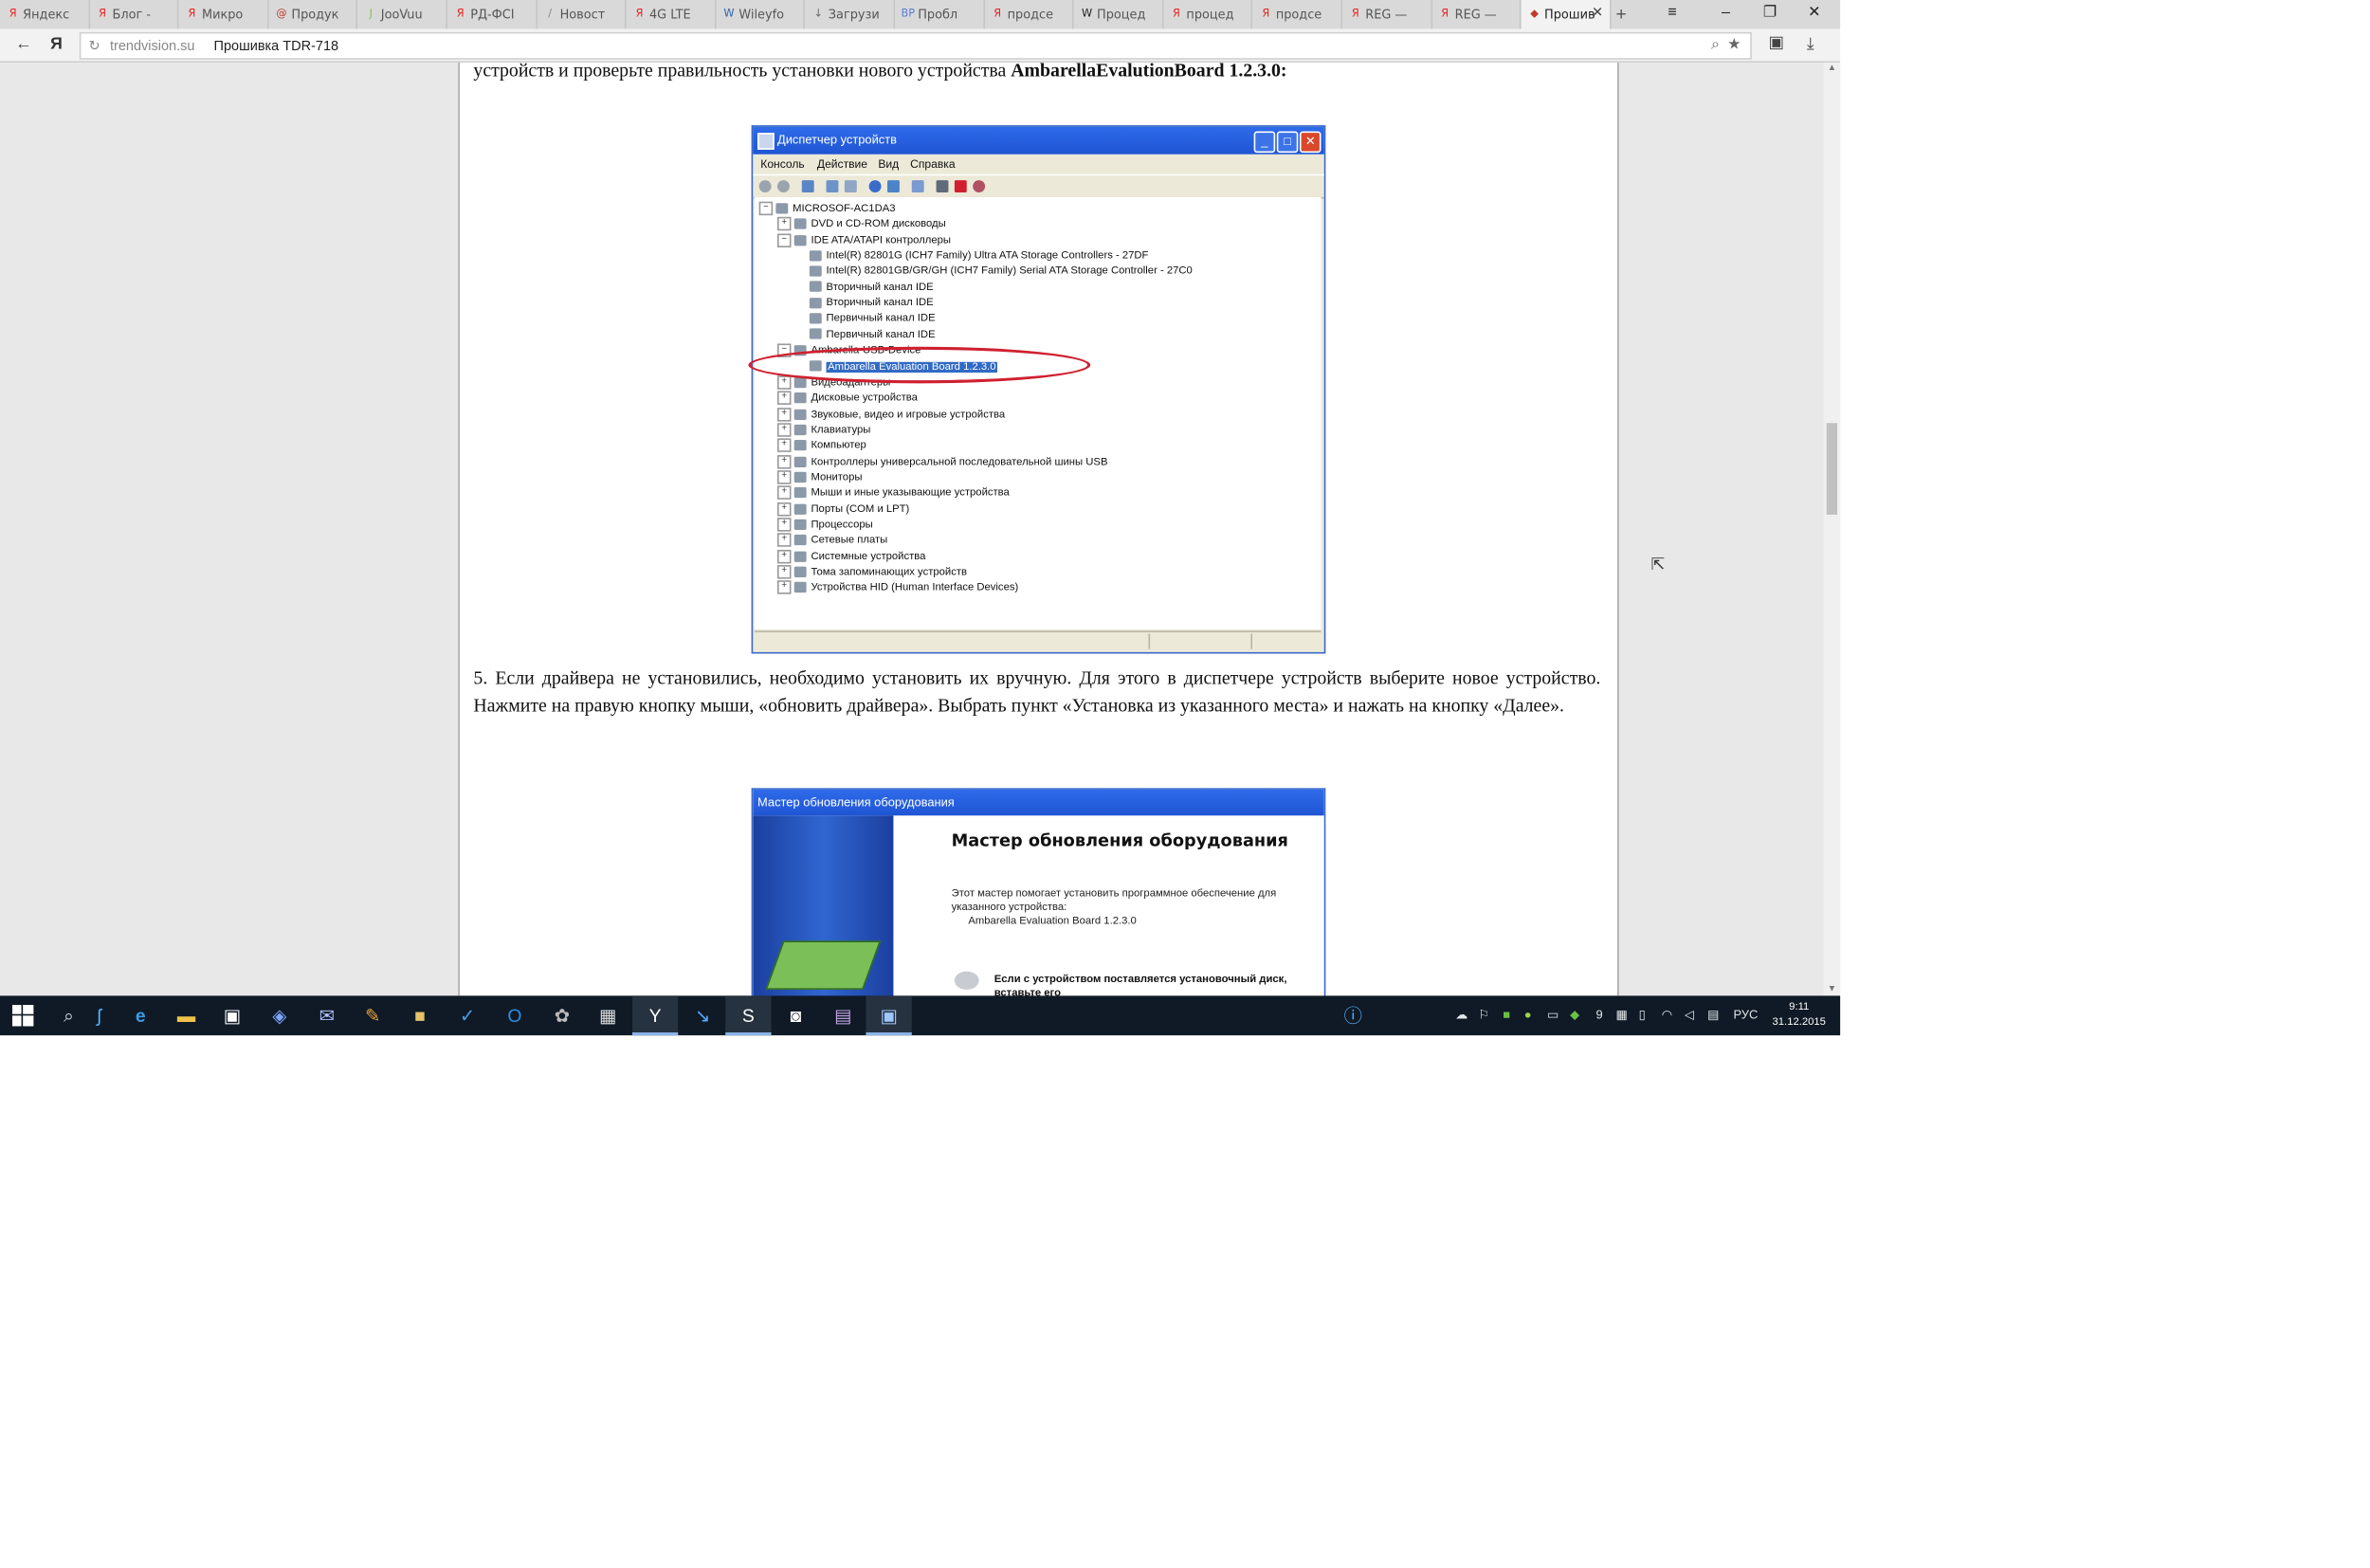  What do you see at coordinates (232, 1015) in the screenshot?
I see `store-icon: ▣` at bounding box center [232, 1015].